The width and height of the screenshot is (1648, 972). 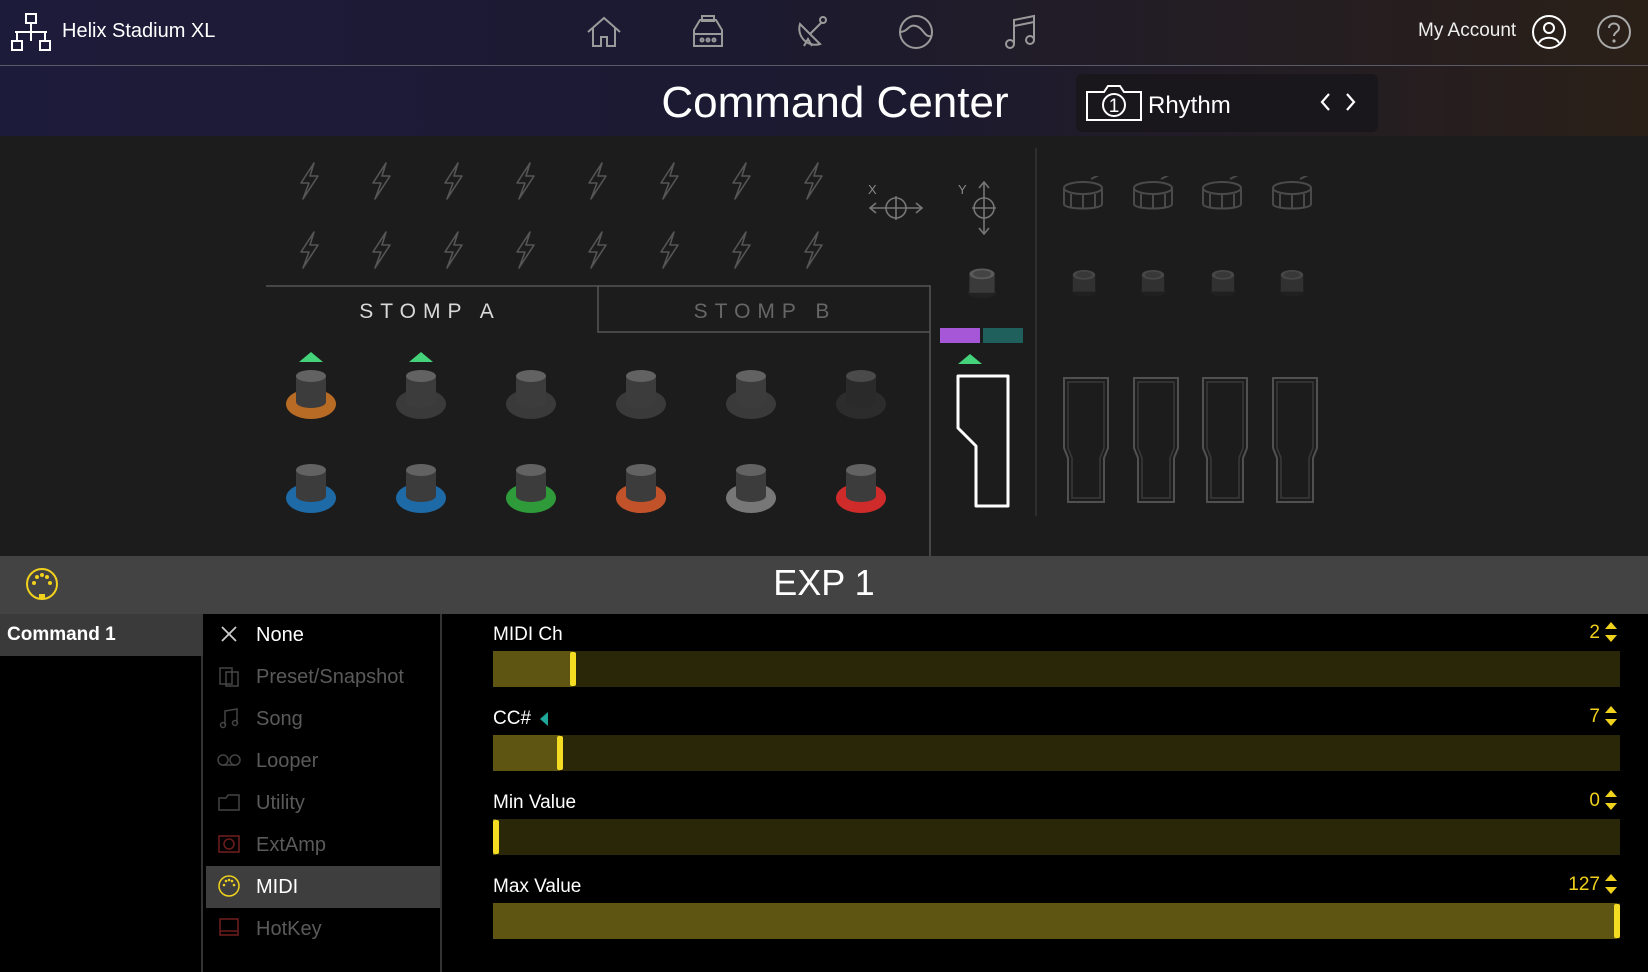 I want to click on param-value-cc: 7, so click(x=1594, y=716).